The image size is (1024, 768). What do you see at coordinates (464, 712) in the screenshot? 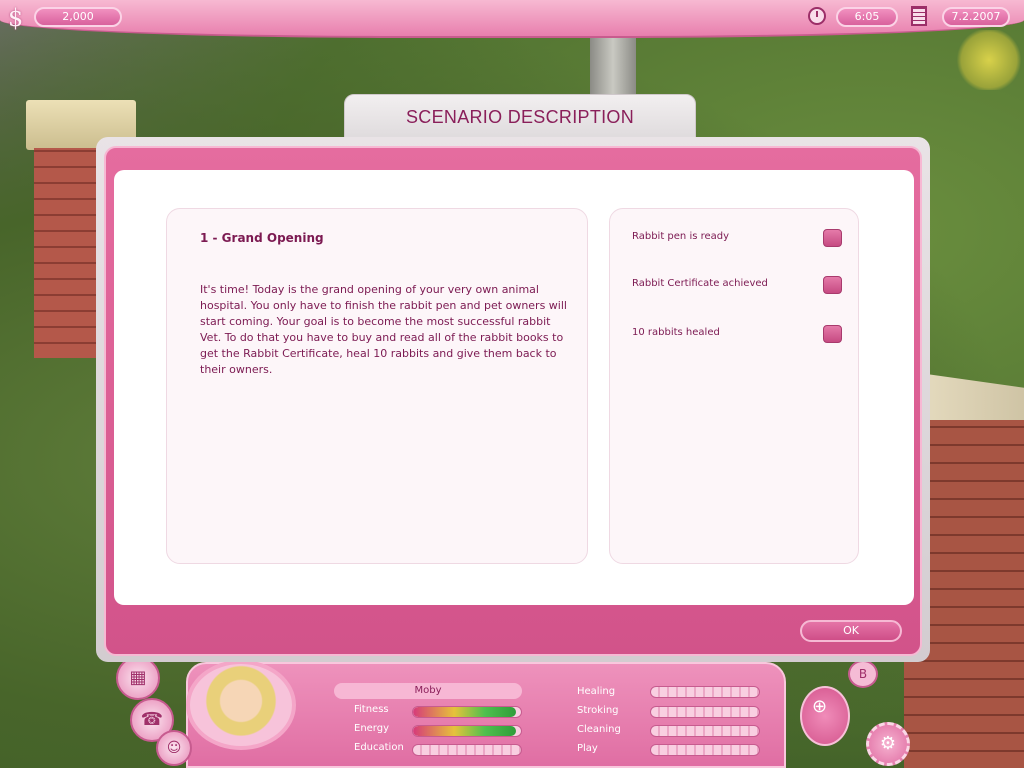
I see `stat-fill-fitness` at bounding box center [464, 712].